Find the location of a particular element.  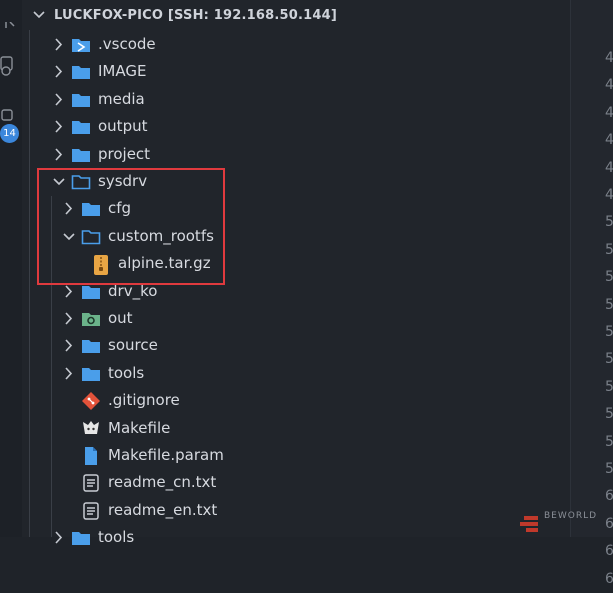

tree-item-label: IMAGE is located at coordinates (122, 71).